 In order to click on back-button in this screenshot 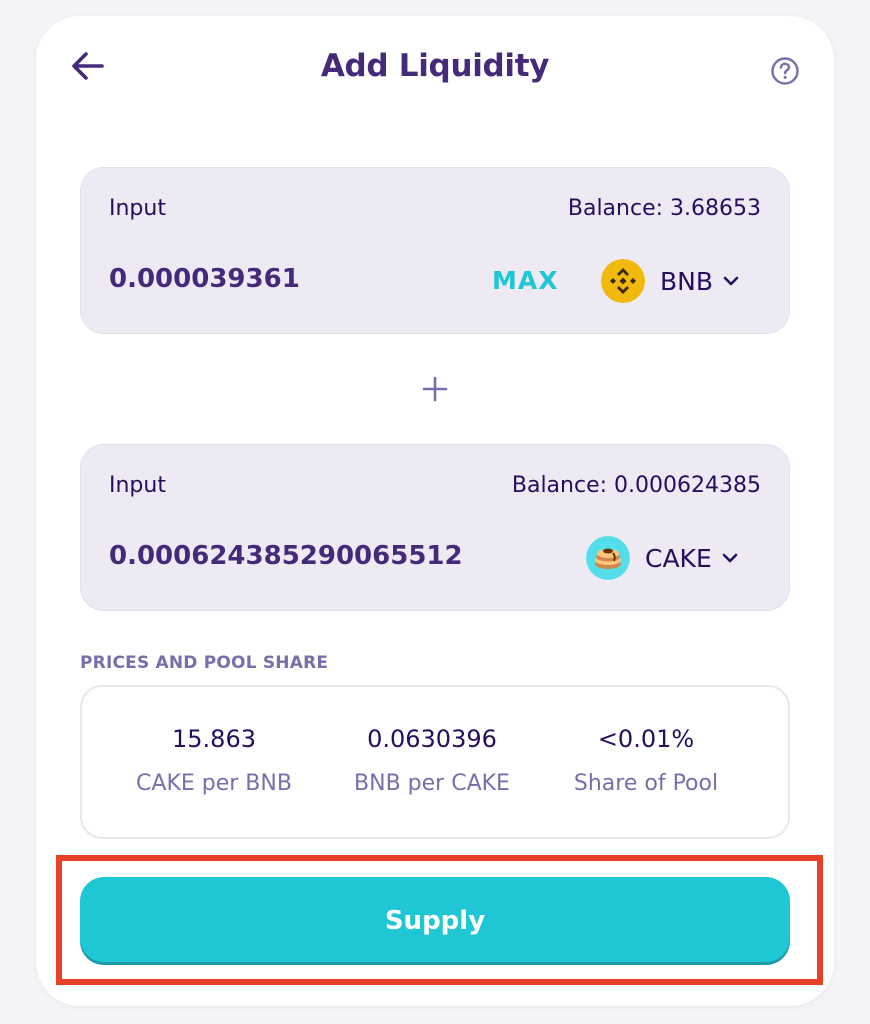, I will do `click(88, 66)`.